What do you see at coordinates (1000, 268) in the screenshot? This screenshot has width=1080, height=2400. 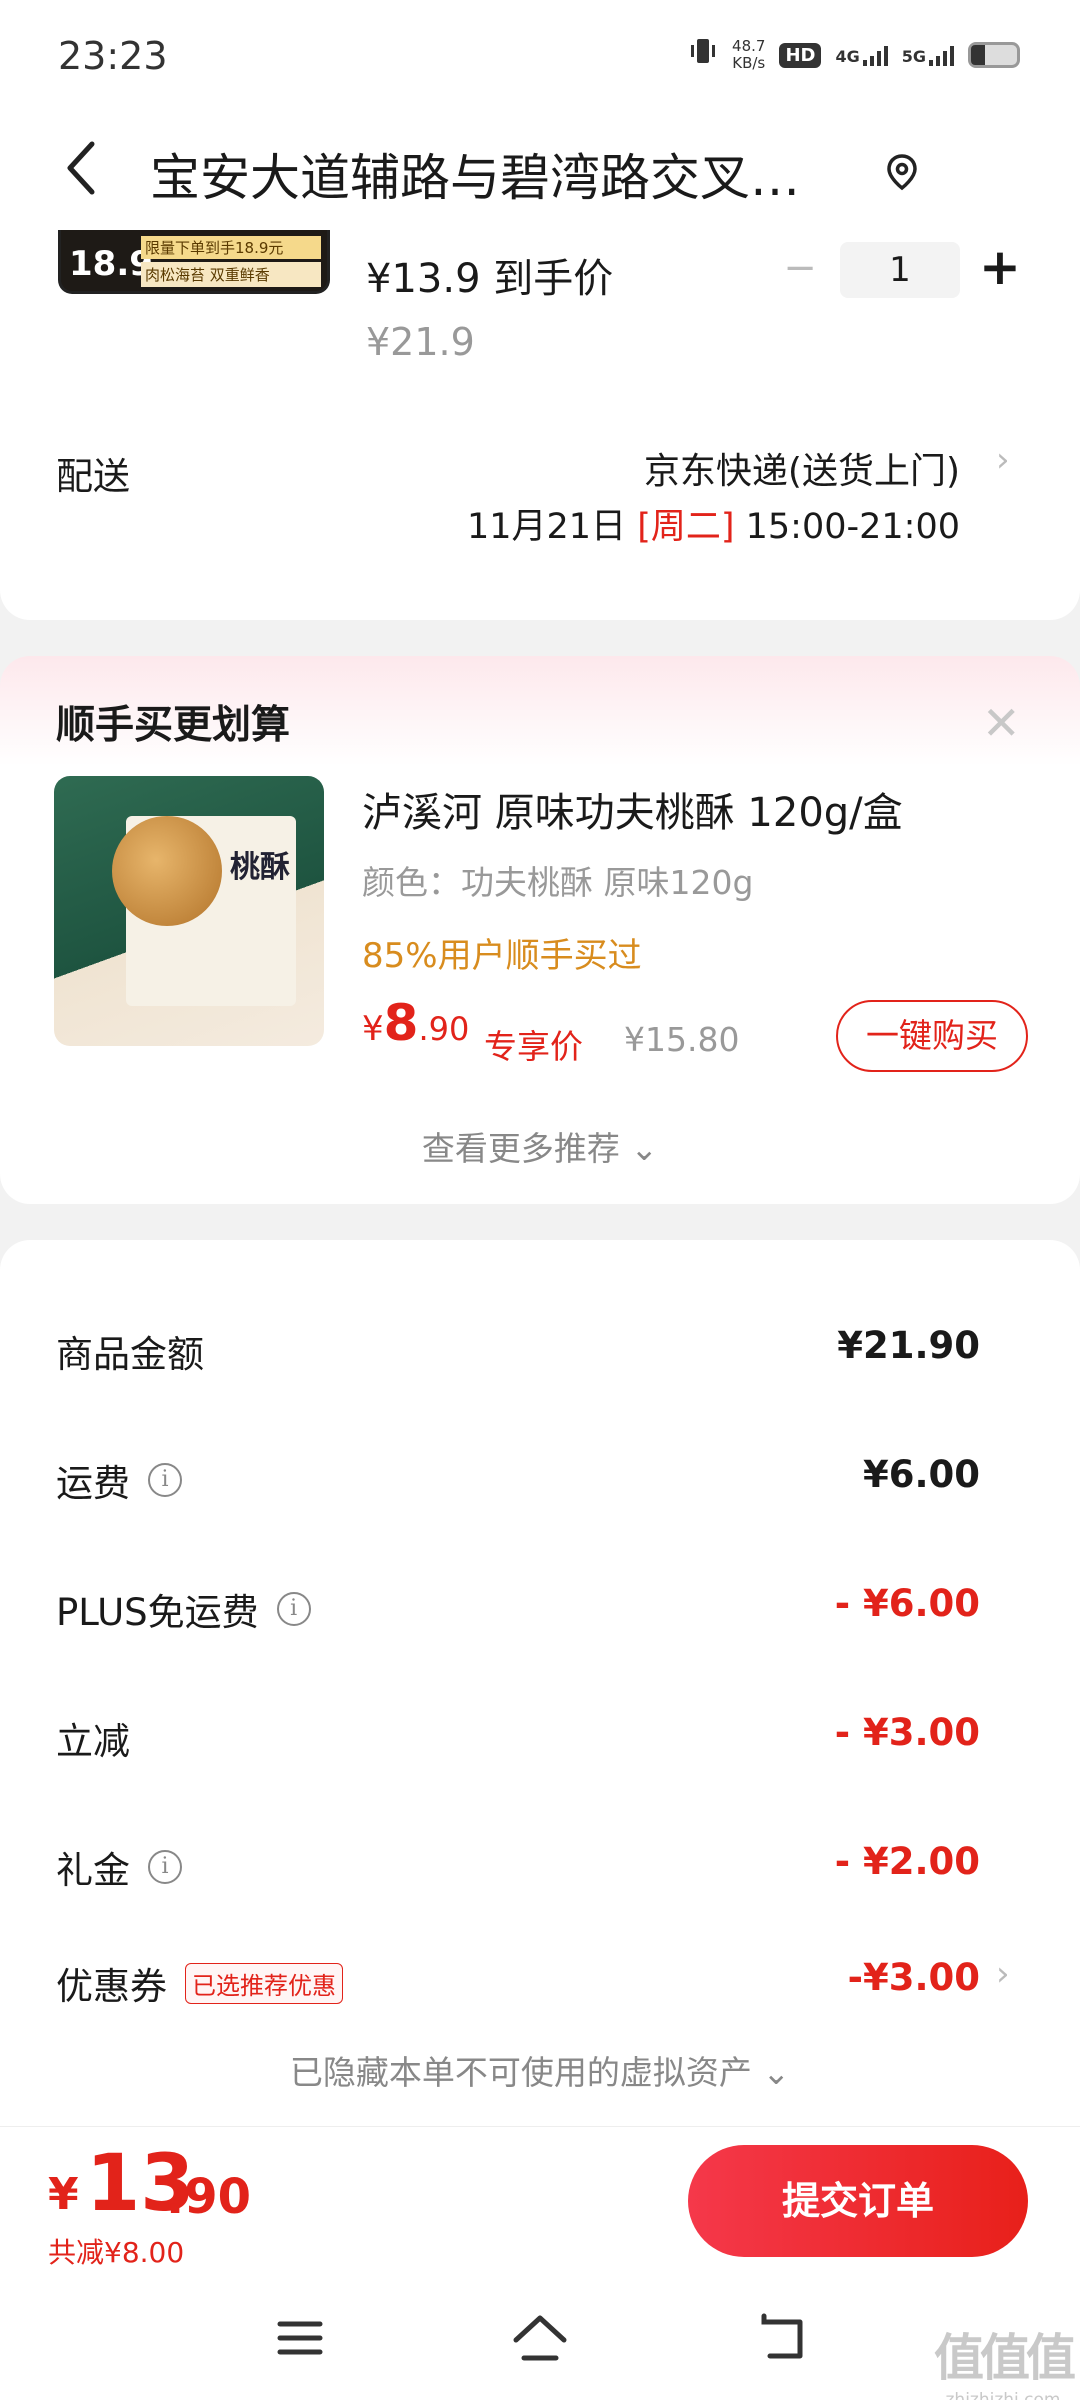 I see `quantity-increase-button: +` at bounding box center [1000, 268].